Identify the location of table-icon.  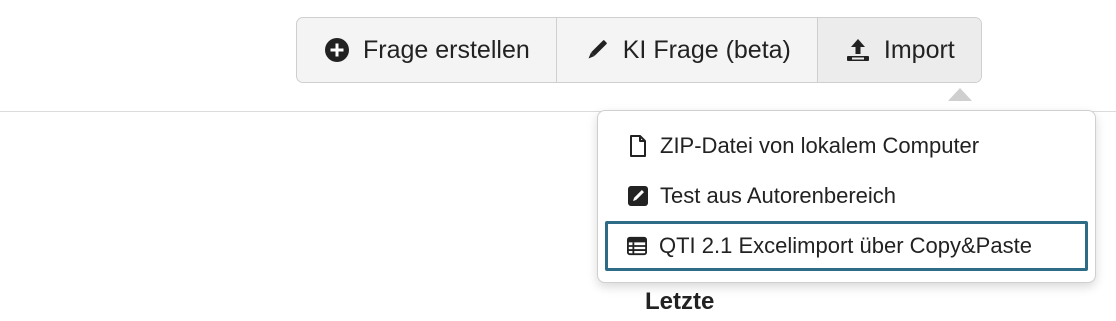
(637, 246).